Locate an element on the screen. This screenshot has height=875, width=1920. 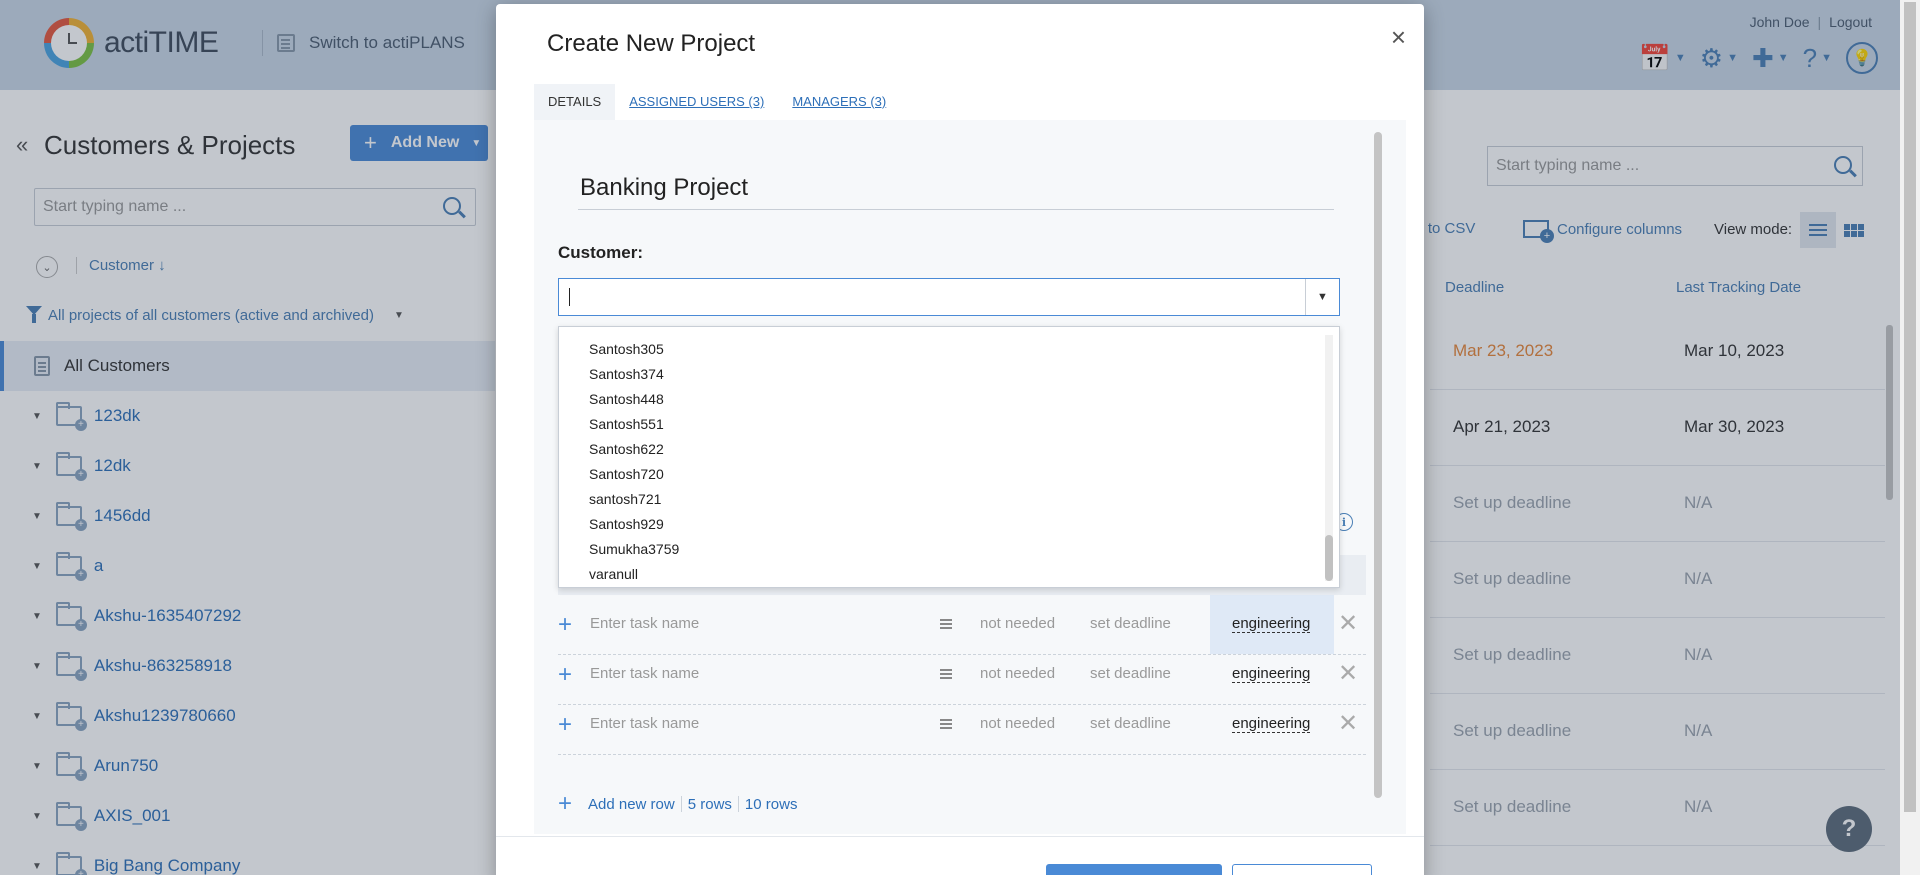
chevron-down-icon: ▼ is located at coordinates (1322, 297).